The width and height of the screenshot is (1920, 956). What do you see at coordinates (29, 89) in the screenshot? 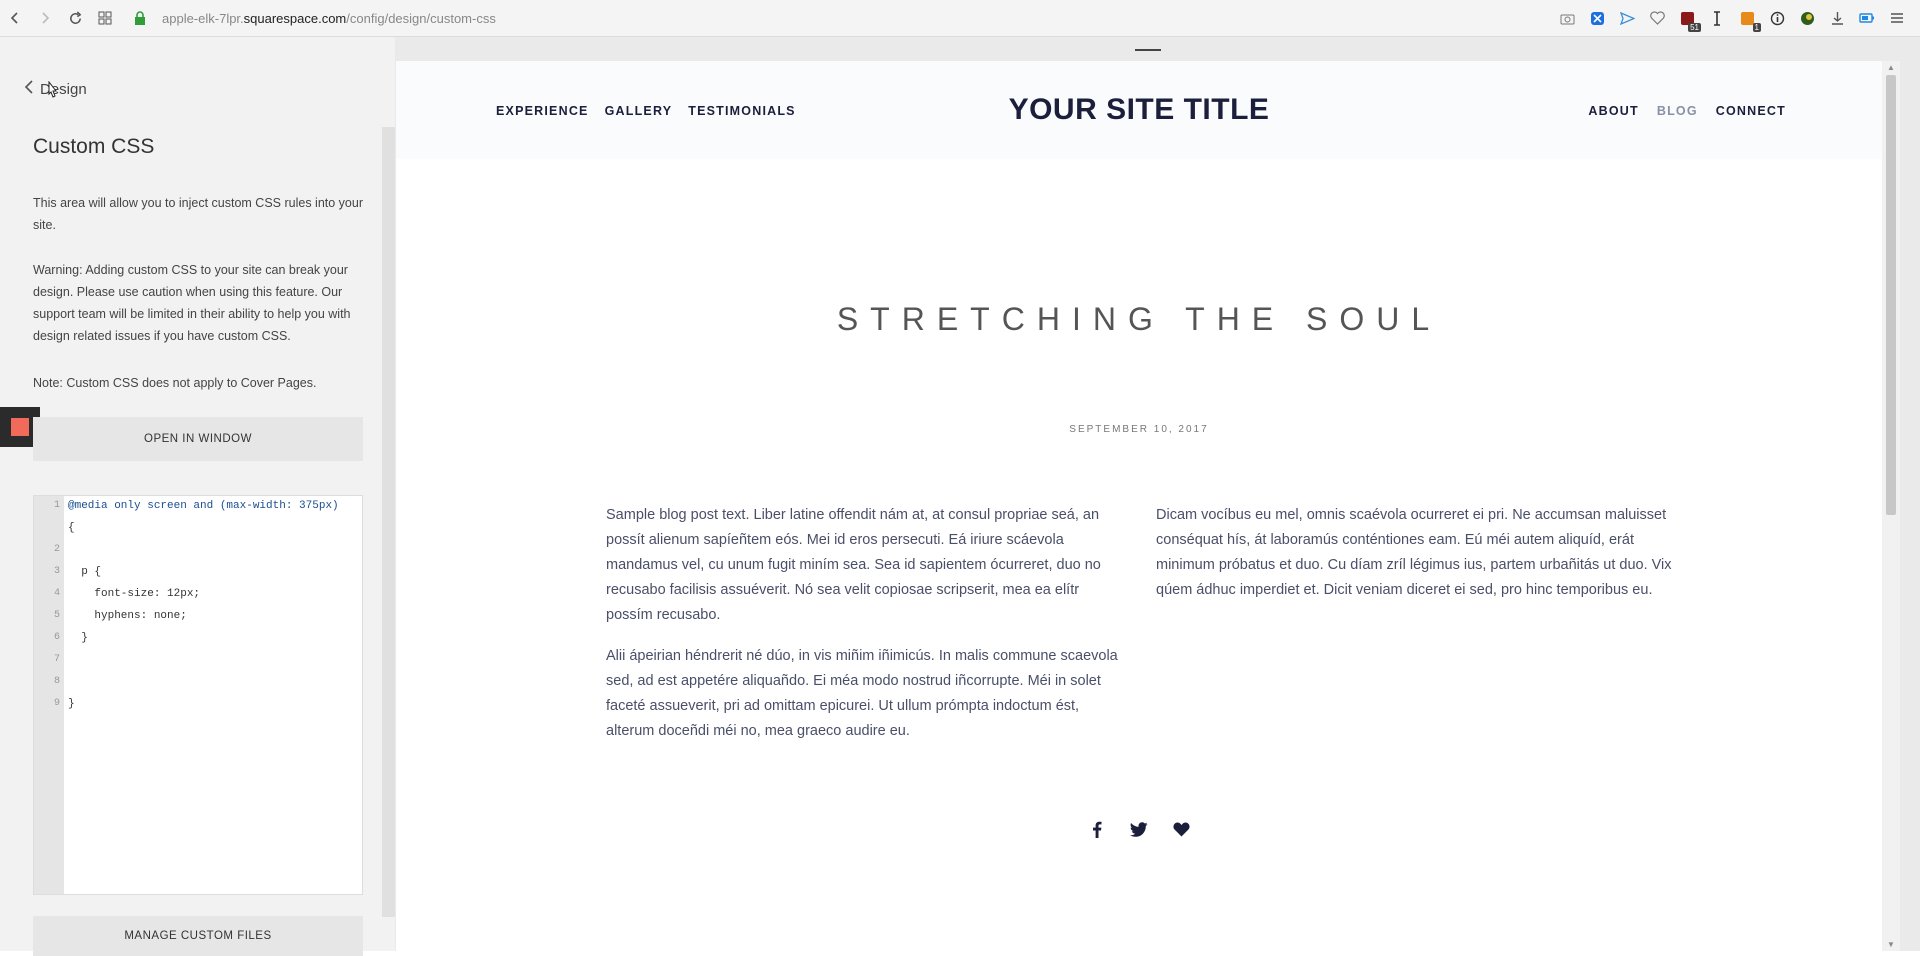
I see `chevron-left-icon` at bounding box center [29, 89].